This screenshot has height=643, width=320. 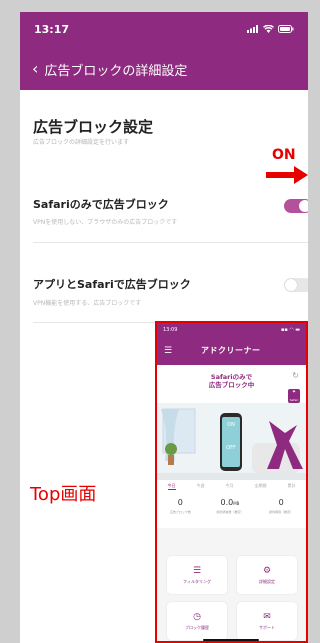 What do you see at coordinates (231, 441) in the screenshot?
I see `hero-illustration: ON OFF` at bounding box center [231, 441].